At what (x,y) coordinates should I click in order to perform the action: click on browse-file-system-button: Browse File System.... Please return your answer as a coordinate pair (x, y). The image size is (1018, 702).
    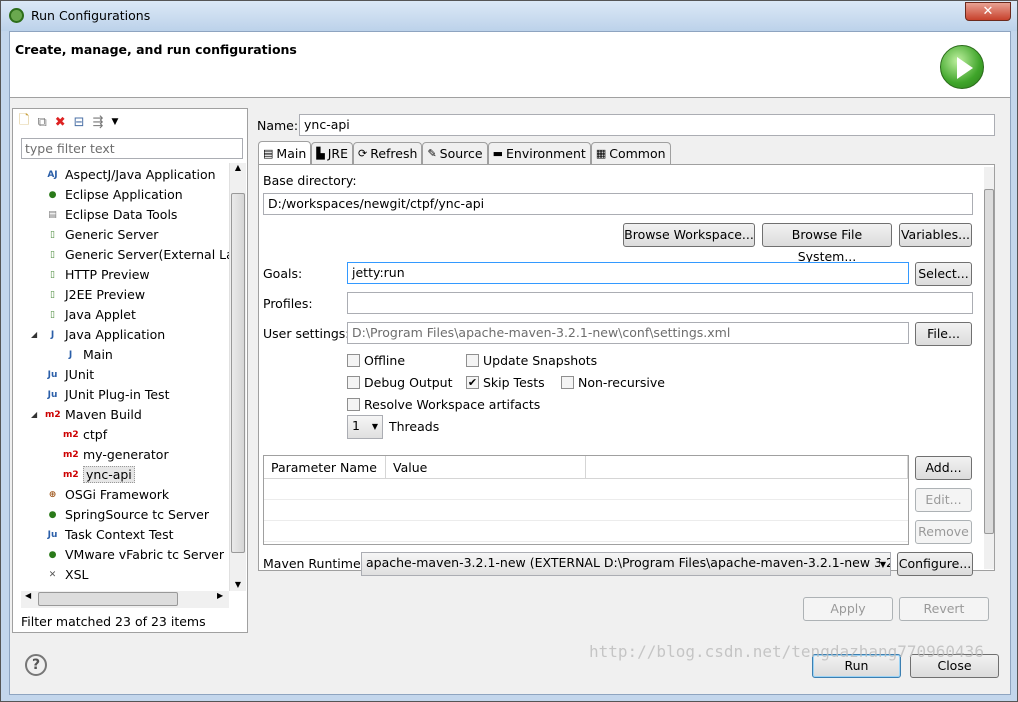
    Looking at the image, I should click on (827, 243).